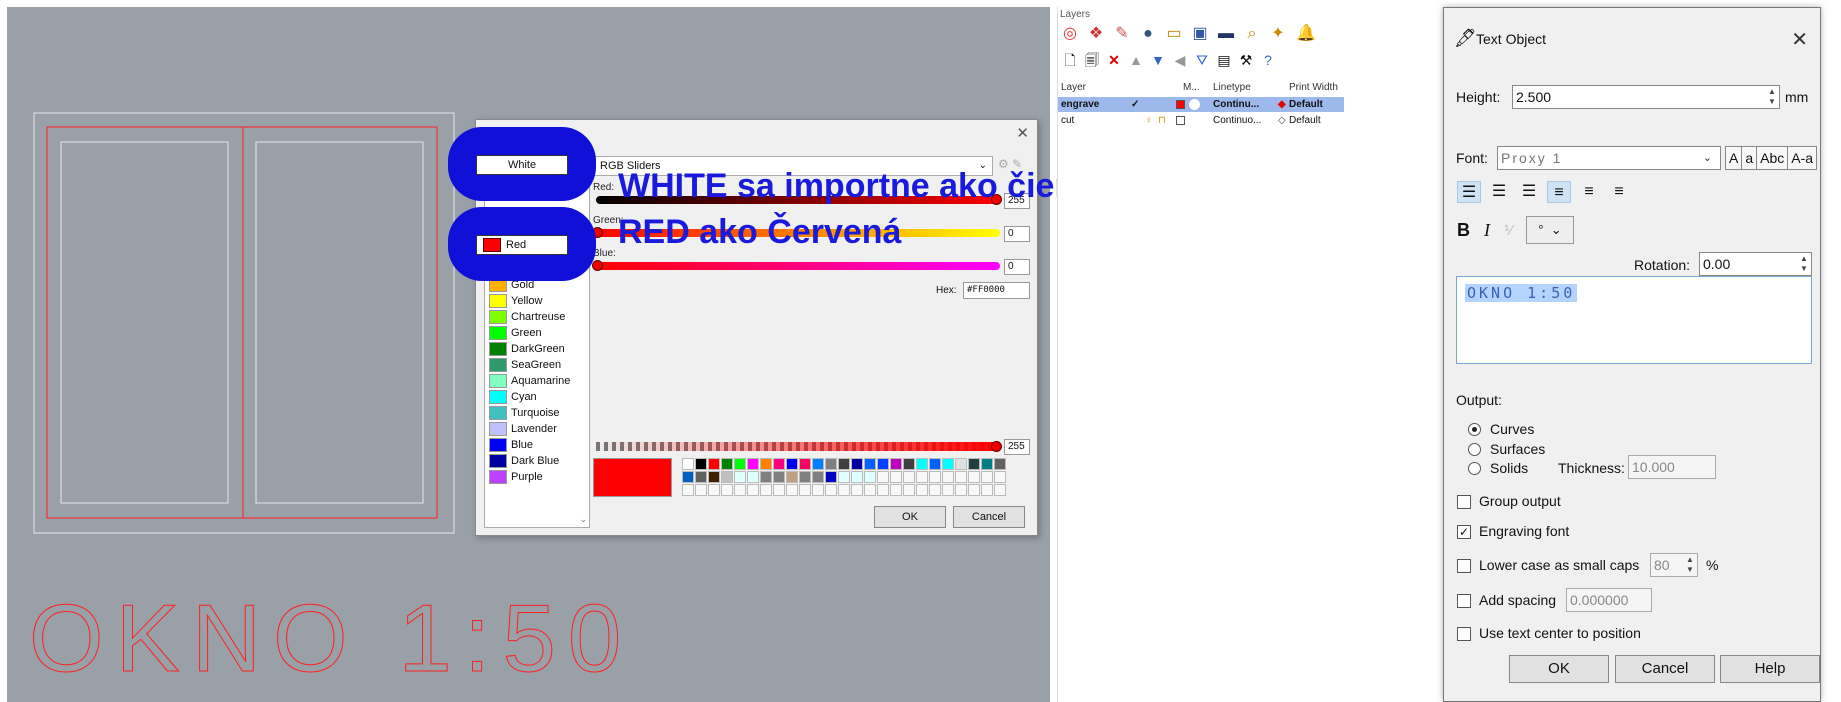  What do you see at coordinates (537, 397) in the screenshot?
I see `color-list-item: Cyan` at bounding box center [537, 397].